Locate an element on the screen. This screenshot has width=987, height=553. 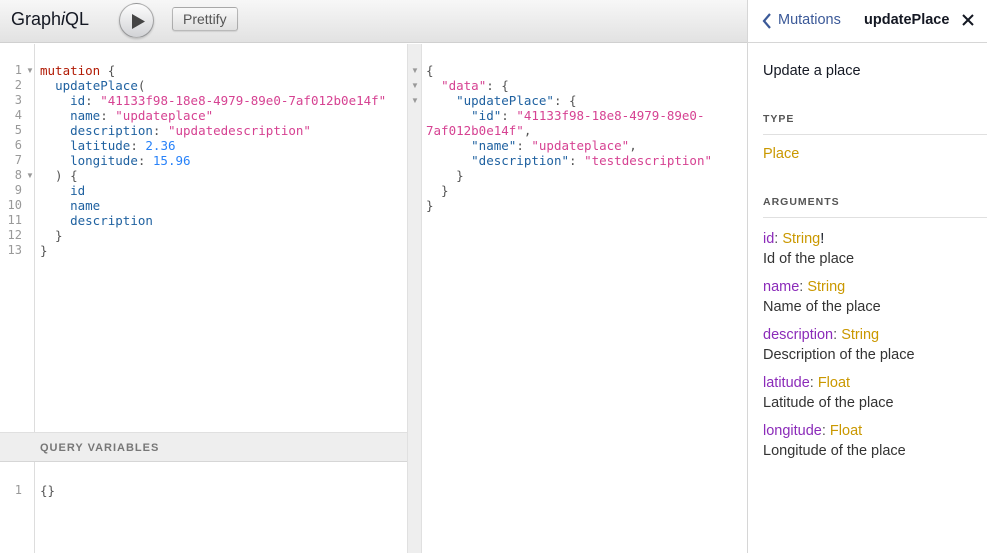
code-line: name is located at coordinates (70, 205).